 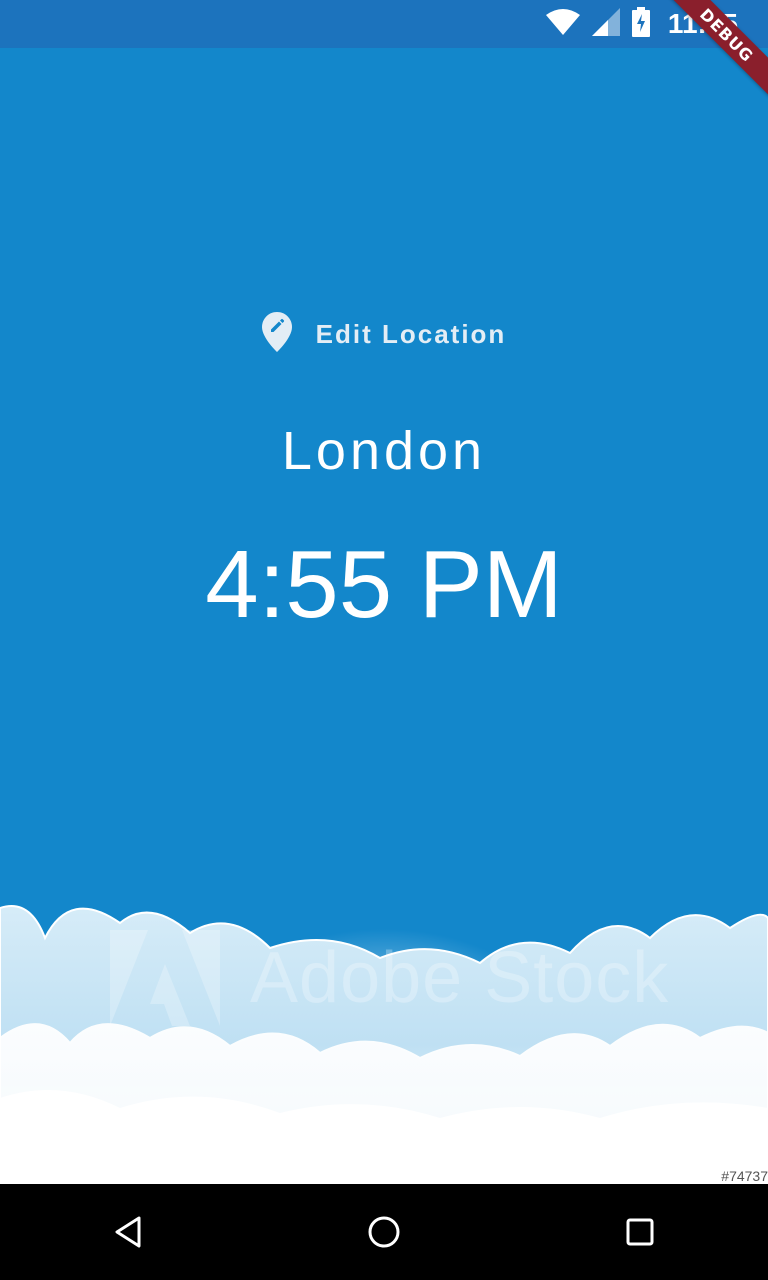 I want to click on status-bar: 11:55, so click(x=384, y=24).